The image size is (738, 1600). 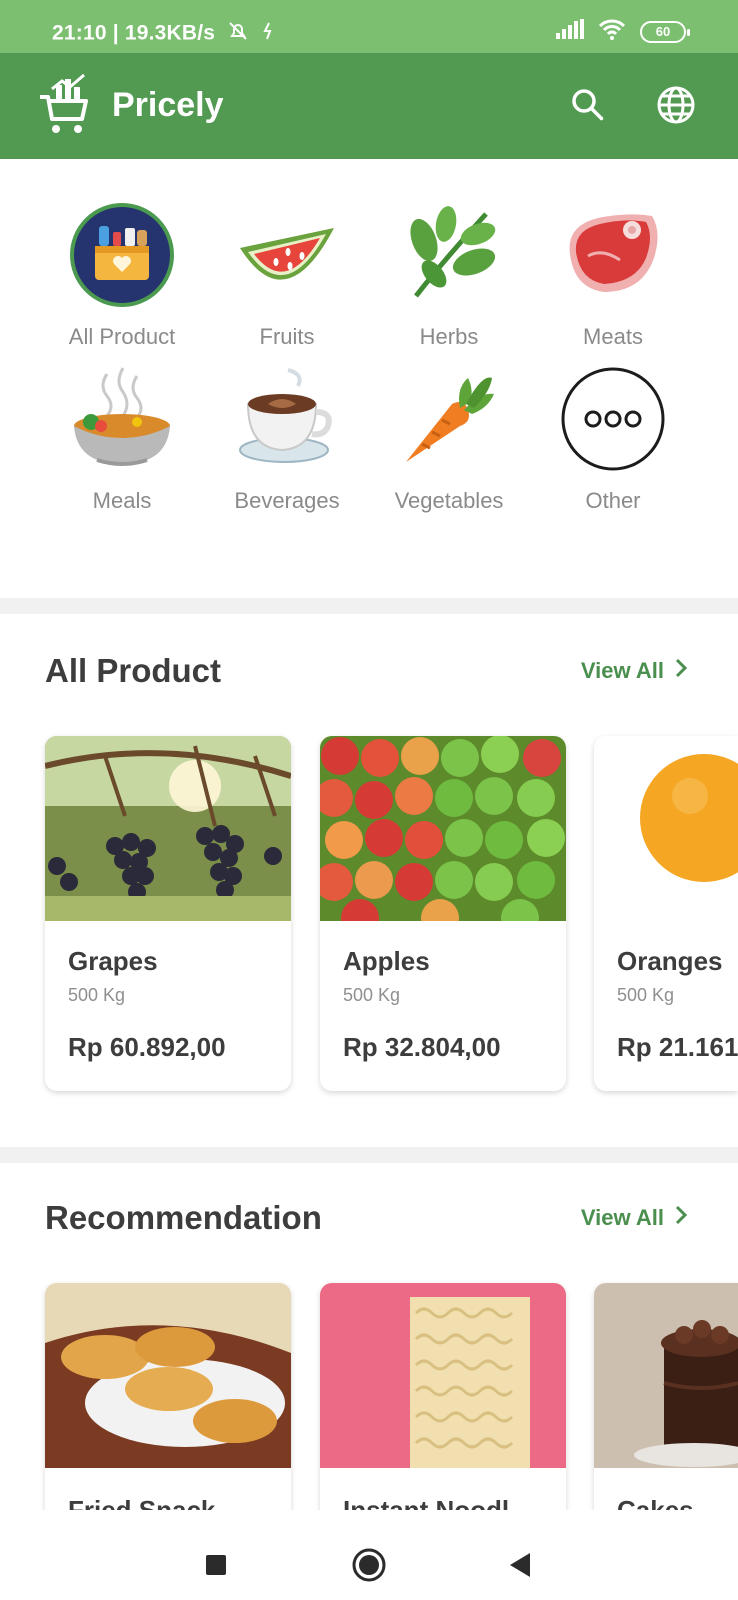 I want to click on category-label: Meals, so click(x=122, y=500).